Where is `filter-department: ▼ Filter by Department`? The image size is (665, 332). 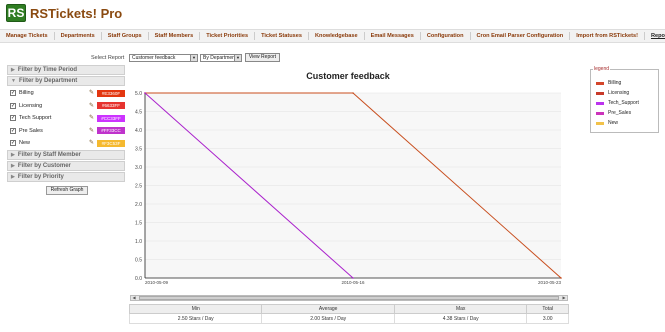
filter-department: ▼ Filter by Department is located at coordinates (66, 81).